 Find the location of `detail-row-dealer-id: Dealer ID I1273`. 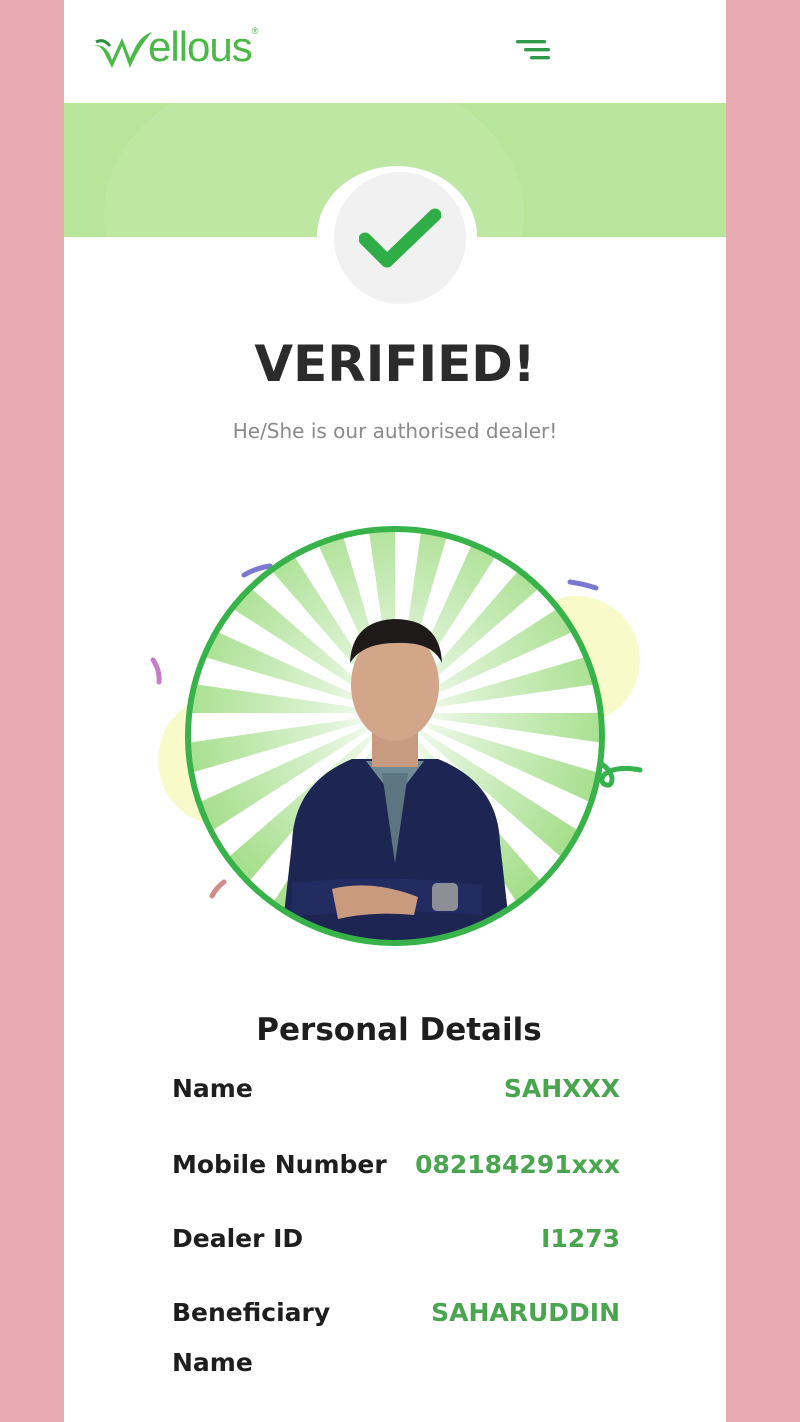

detail-row-dealer-id: Dealer ID I1273 is located at coordinates (396, 1251).